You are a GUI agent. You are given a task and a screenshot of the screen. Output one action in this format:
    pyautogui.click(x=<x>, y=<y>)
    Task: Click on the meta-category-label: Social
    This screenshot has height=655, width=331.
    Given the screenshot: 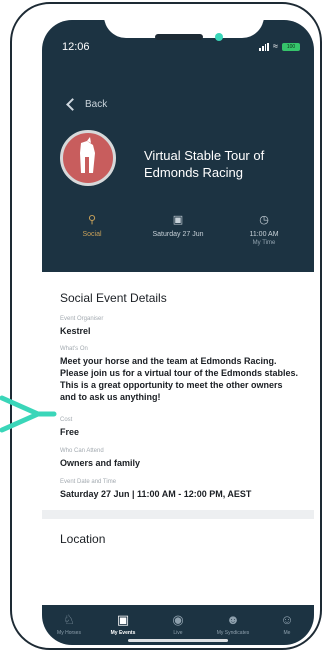 What is the action you would take?
    pyautogui.click(x=92, y=234)
    